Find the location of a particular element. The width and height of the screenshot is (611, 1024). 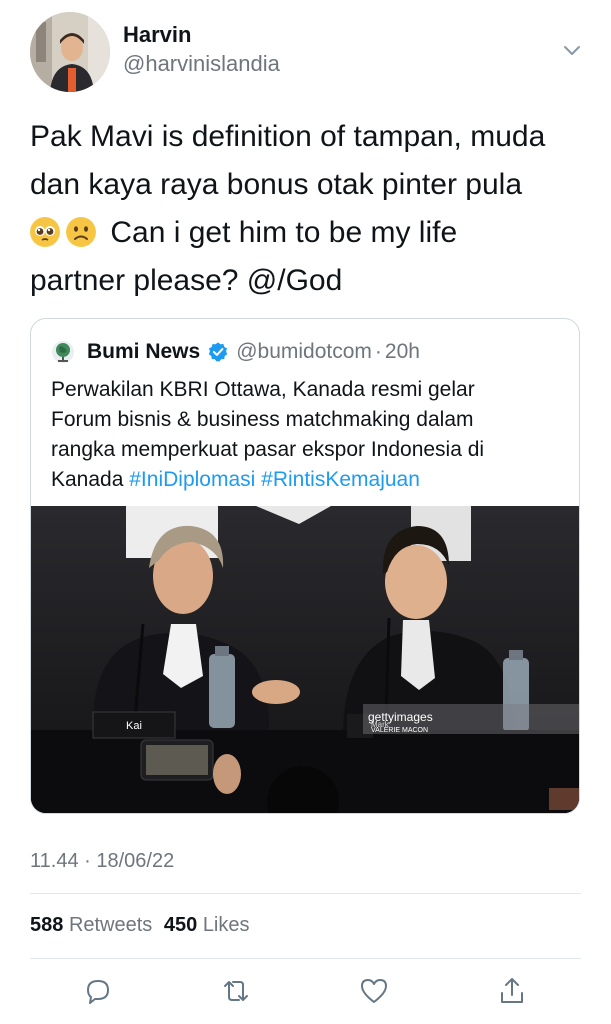

tweet-line: Pak Mavi is definition of tampan, muda is located at coordinates (288, 136).